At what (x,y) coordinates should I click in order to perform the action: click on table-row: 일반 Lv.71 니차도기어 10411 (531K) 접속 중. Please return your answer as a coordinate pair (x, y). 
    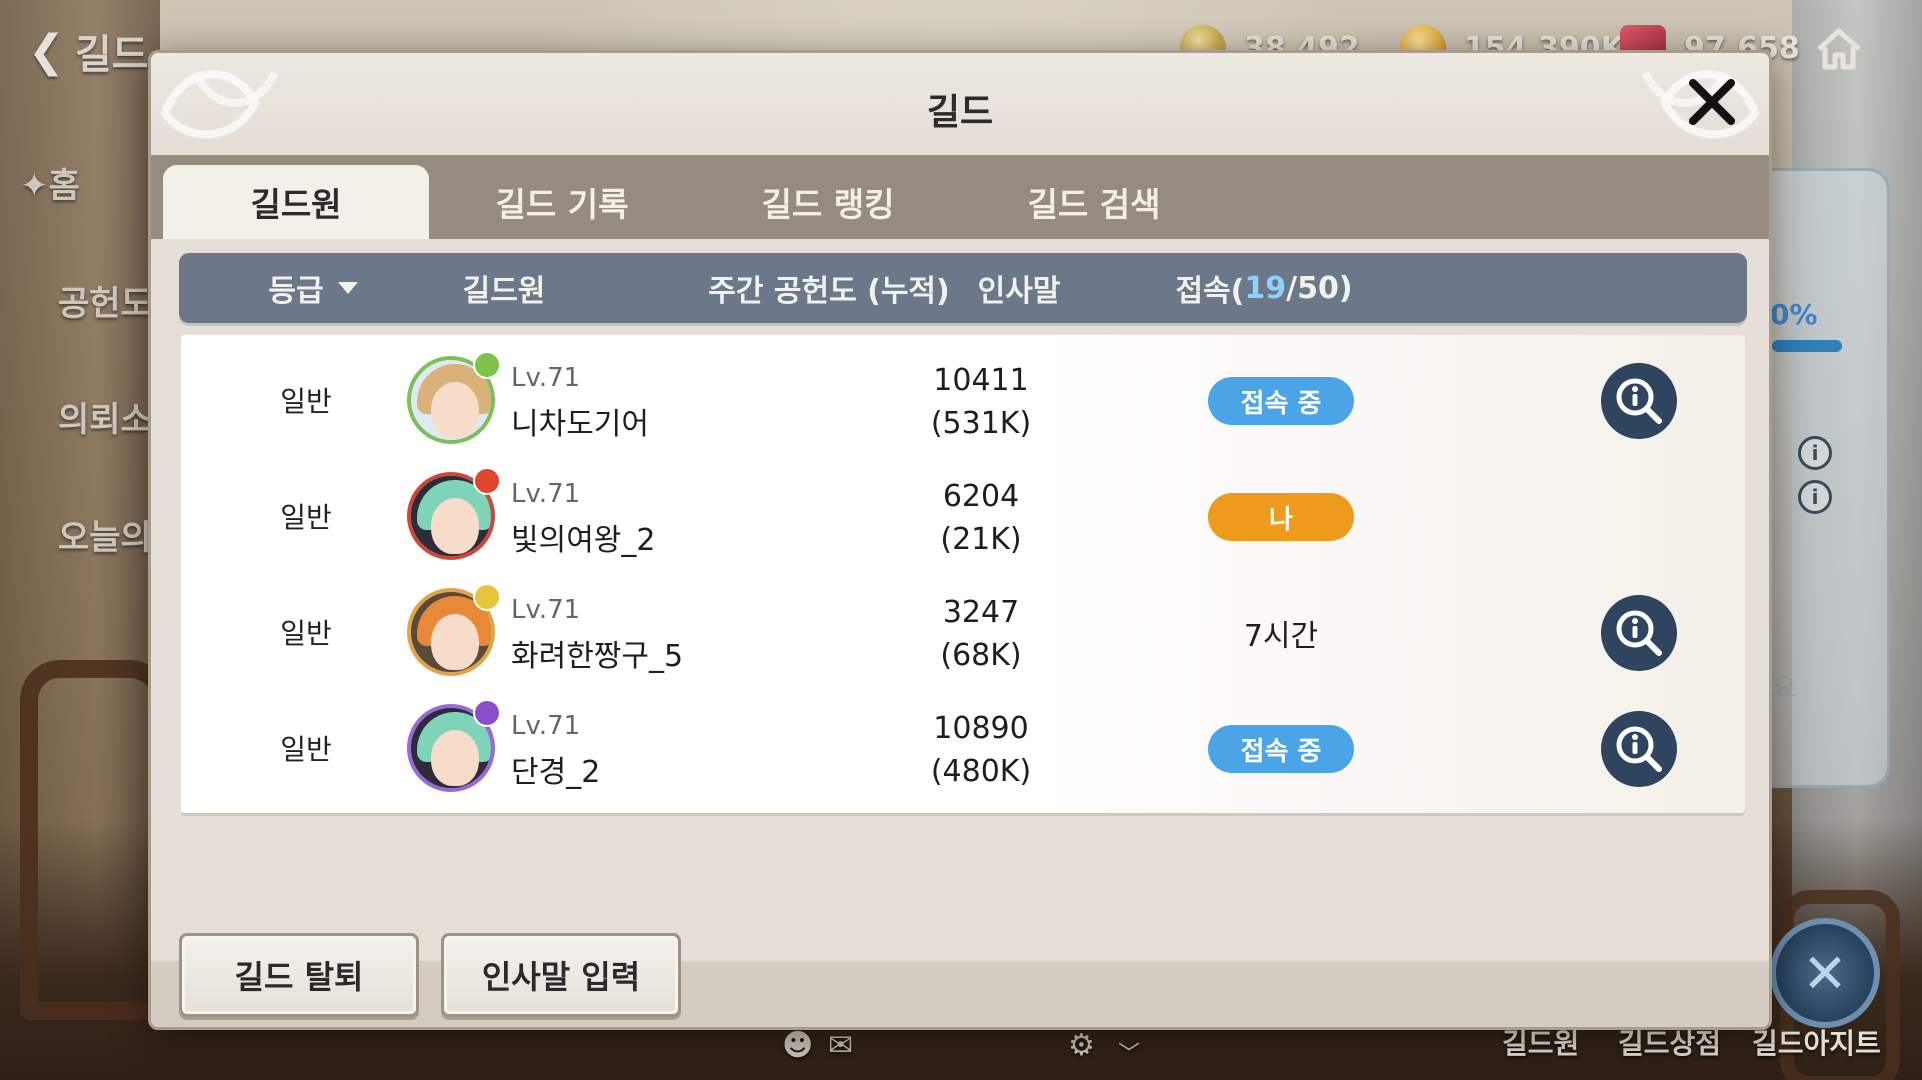
    Looking at the image, I should click on (963, 400).